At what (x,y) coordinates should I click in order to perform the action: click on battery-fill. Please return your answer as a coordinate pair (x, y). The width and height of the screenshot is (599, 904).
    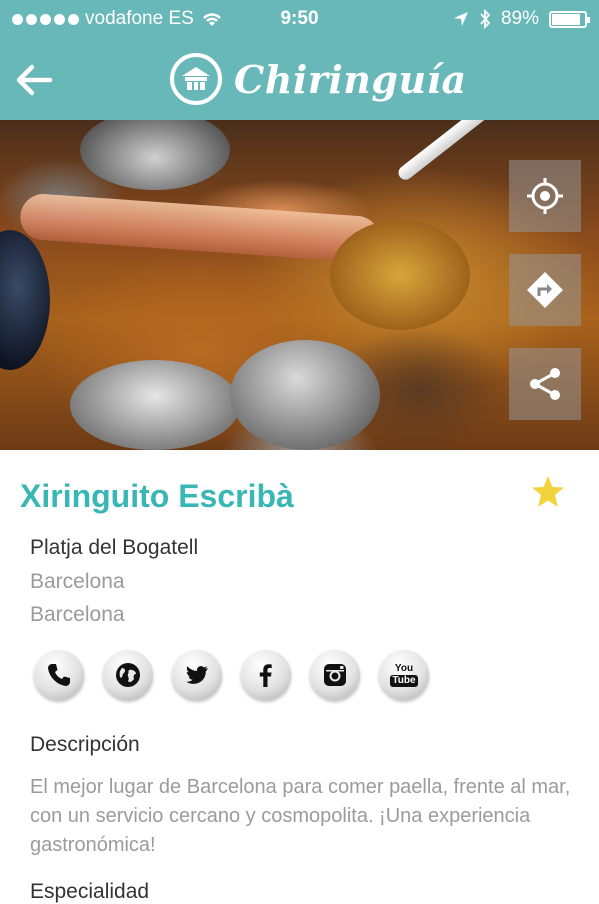
    Looking at the image, I should click on (566, 19).